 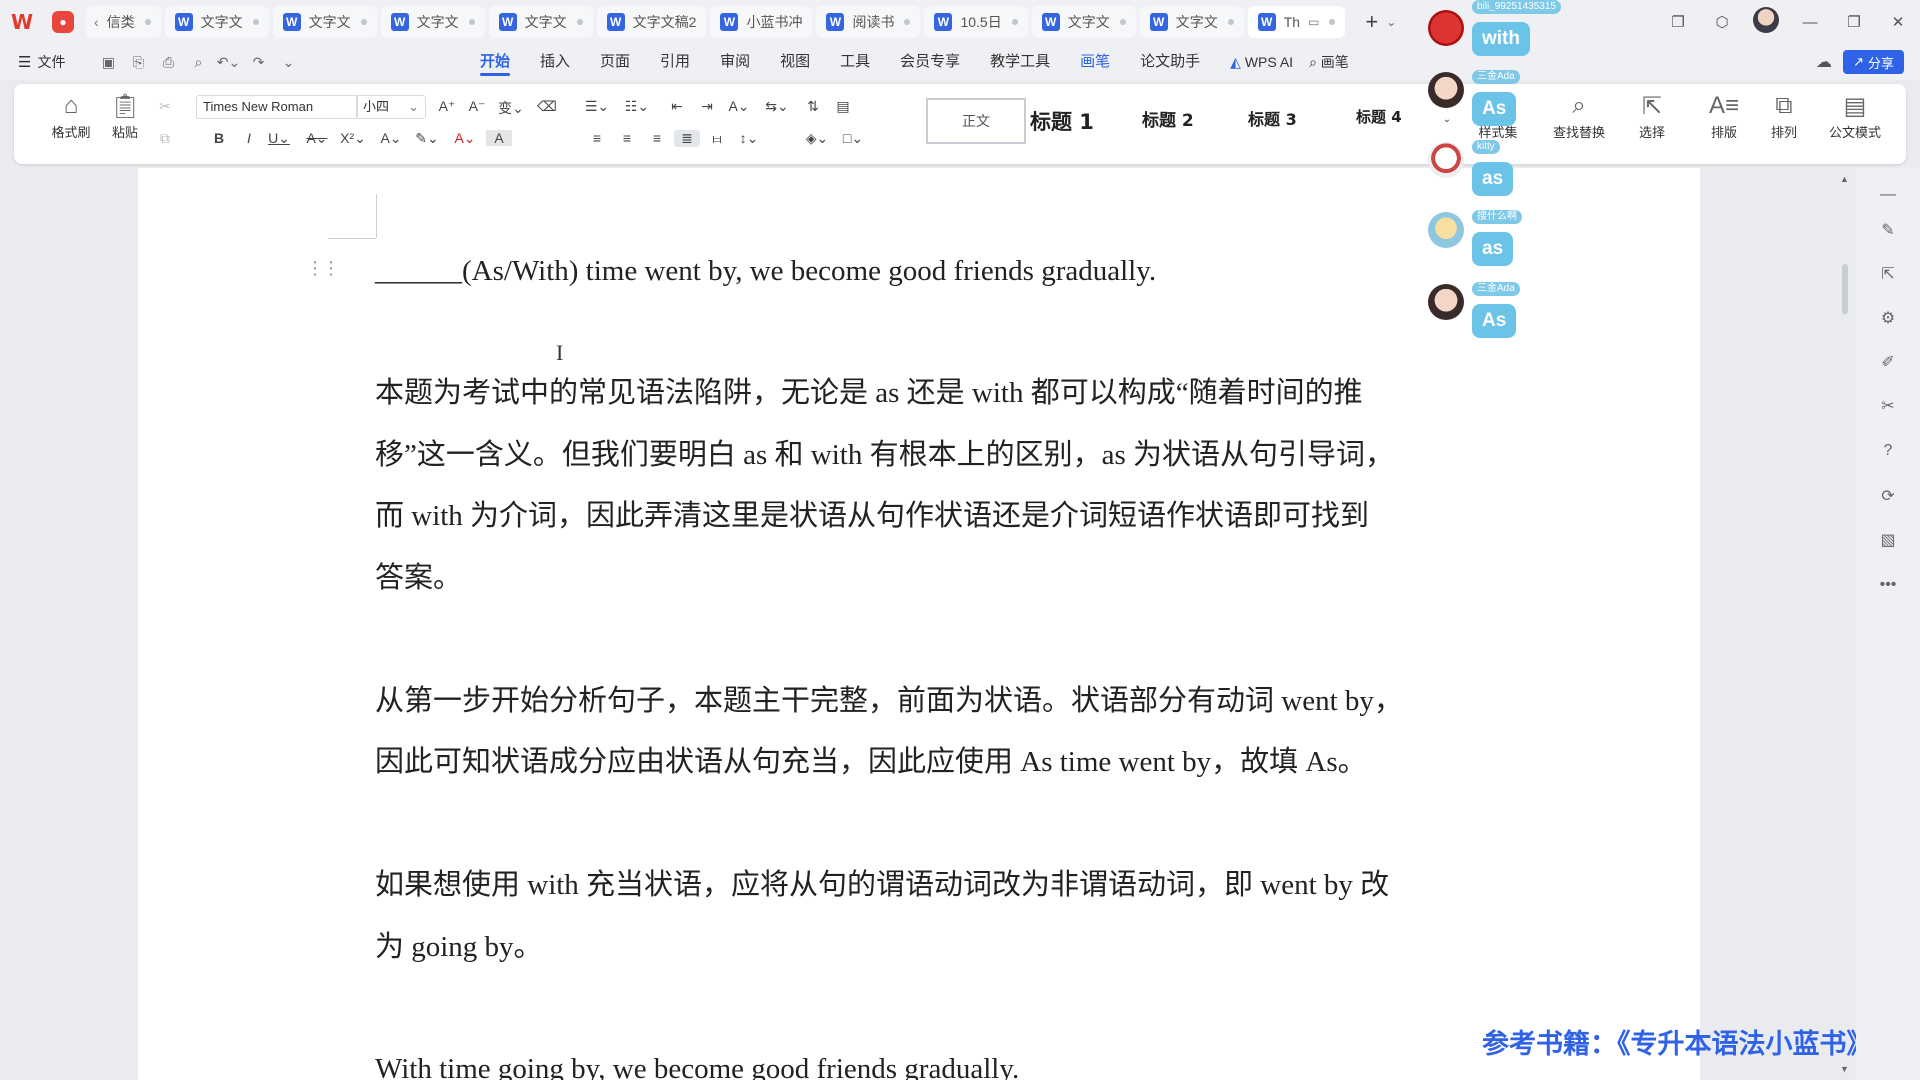 I want to click on pen-icon: ✎, so click(x=1888, y=230).